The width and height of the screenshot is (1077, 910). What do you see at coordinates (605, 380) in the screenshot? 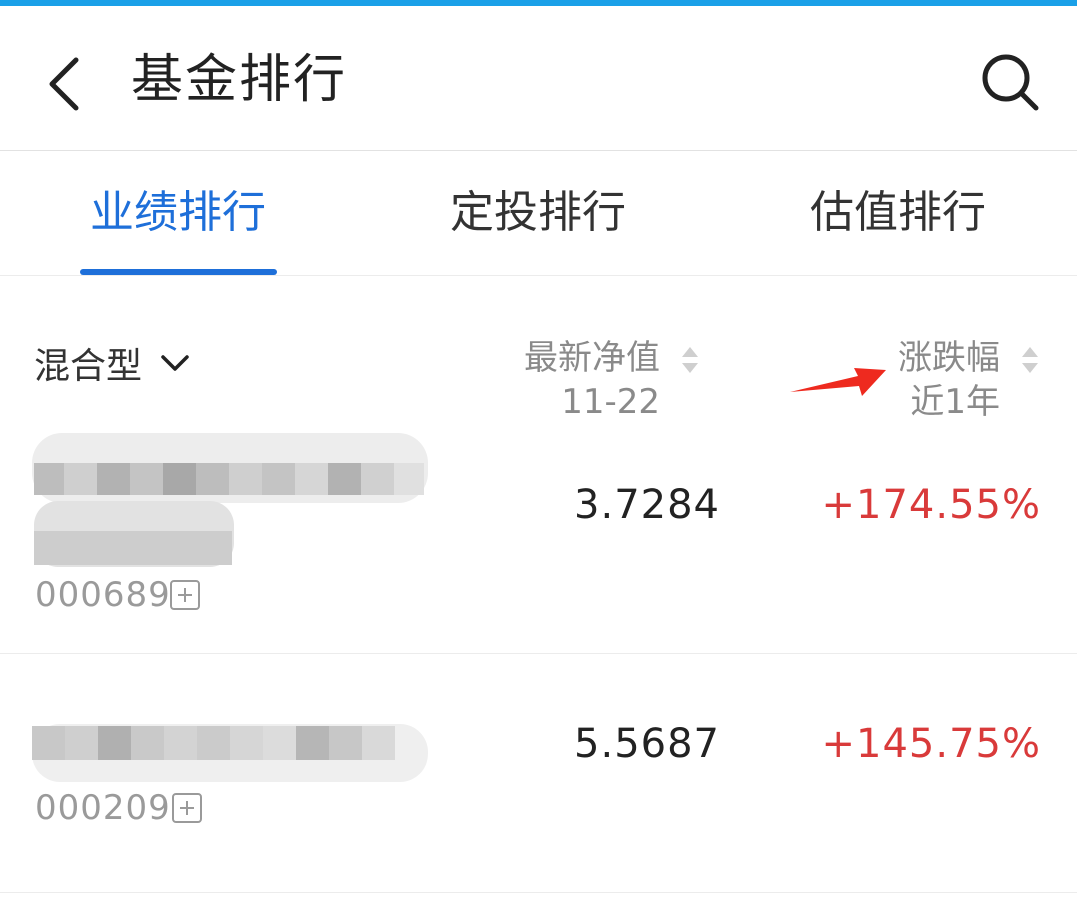
I see `nav-column-header: 最新净值 11-22` at bounding box center [605, 380].